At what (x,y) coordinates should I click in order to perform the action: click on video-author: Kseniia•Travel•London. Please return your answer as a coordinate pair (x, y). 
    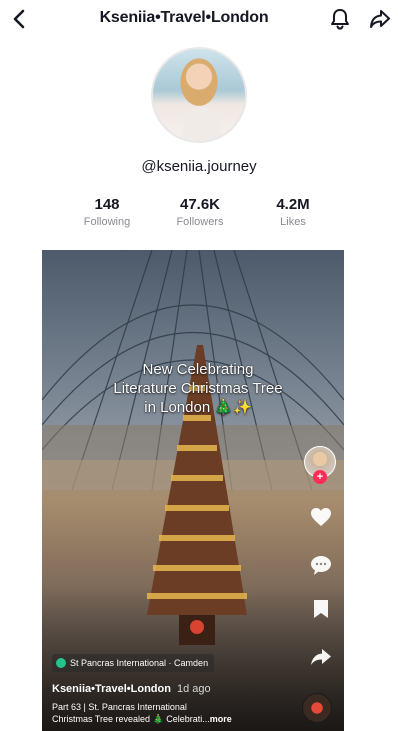
    Looking at the image, I should click on (111, 689).